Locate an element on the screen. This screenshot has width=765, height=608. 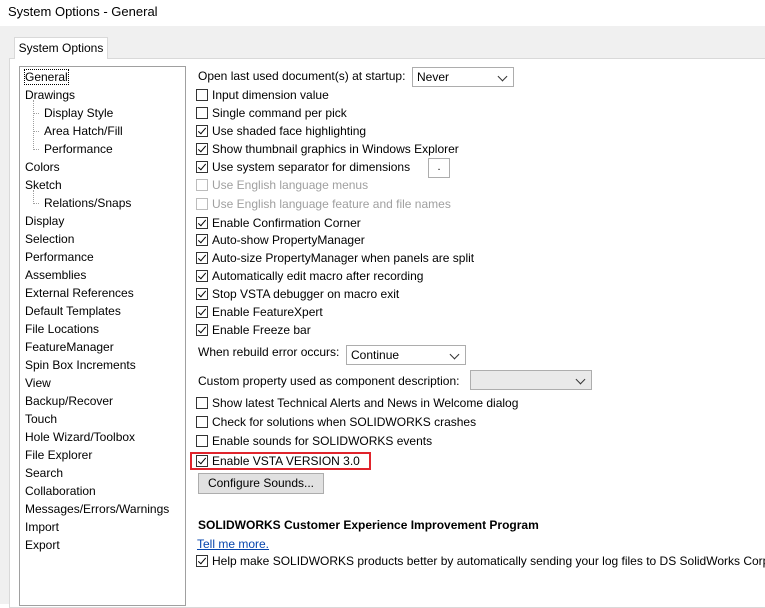
option-single-command-per-pick: Single command per pick is located at coordinates (271, 113).